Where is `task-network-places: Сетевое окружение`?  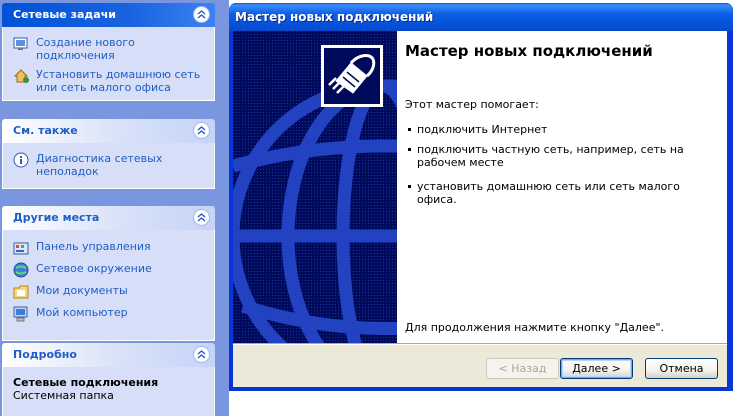 task-network-places: Сетевое окружение is located at coordinates (108, 270).